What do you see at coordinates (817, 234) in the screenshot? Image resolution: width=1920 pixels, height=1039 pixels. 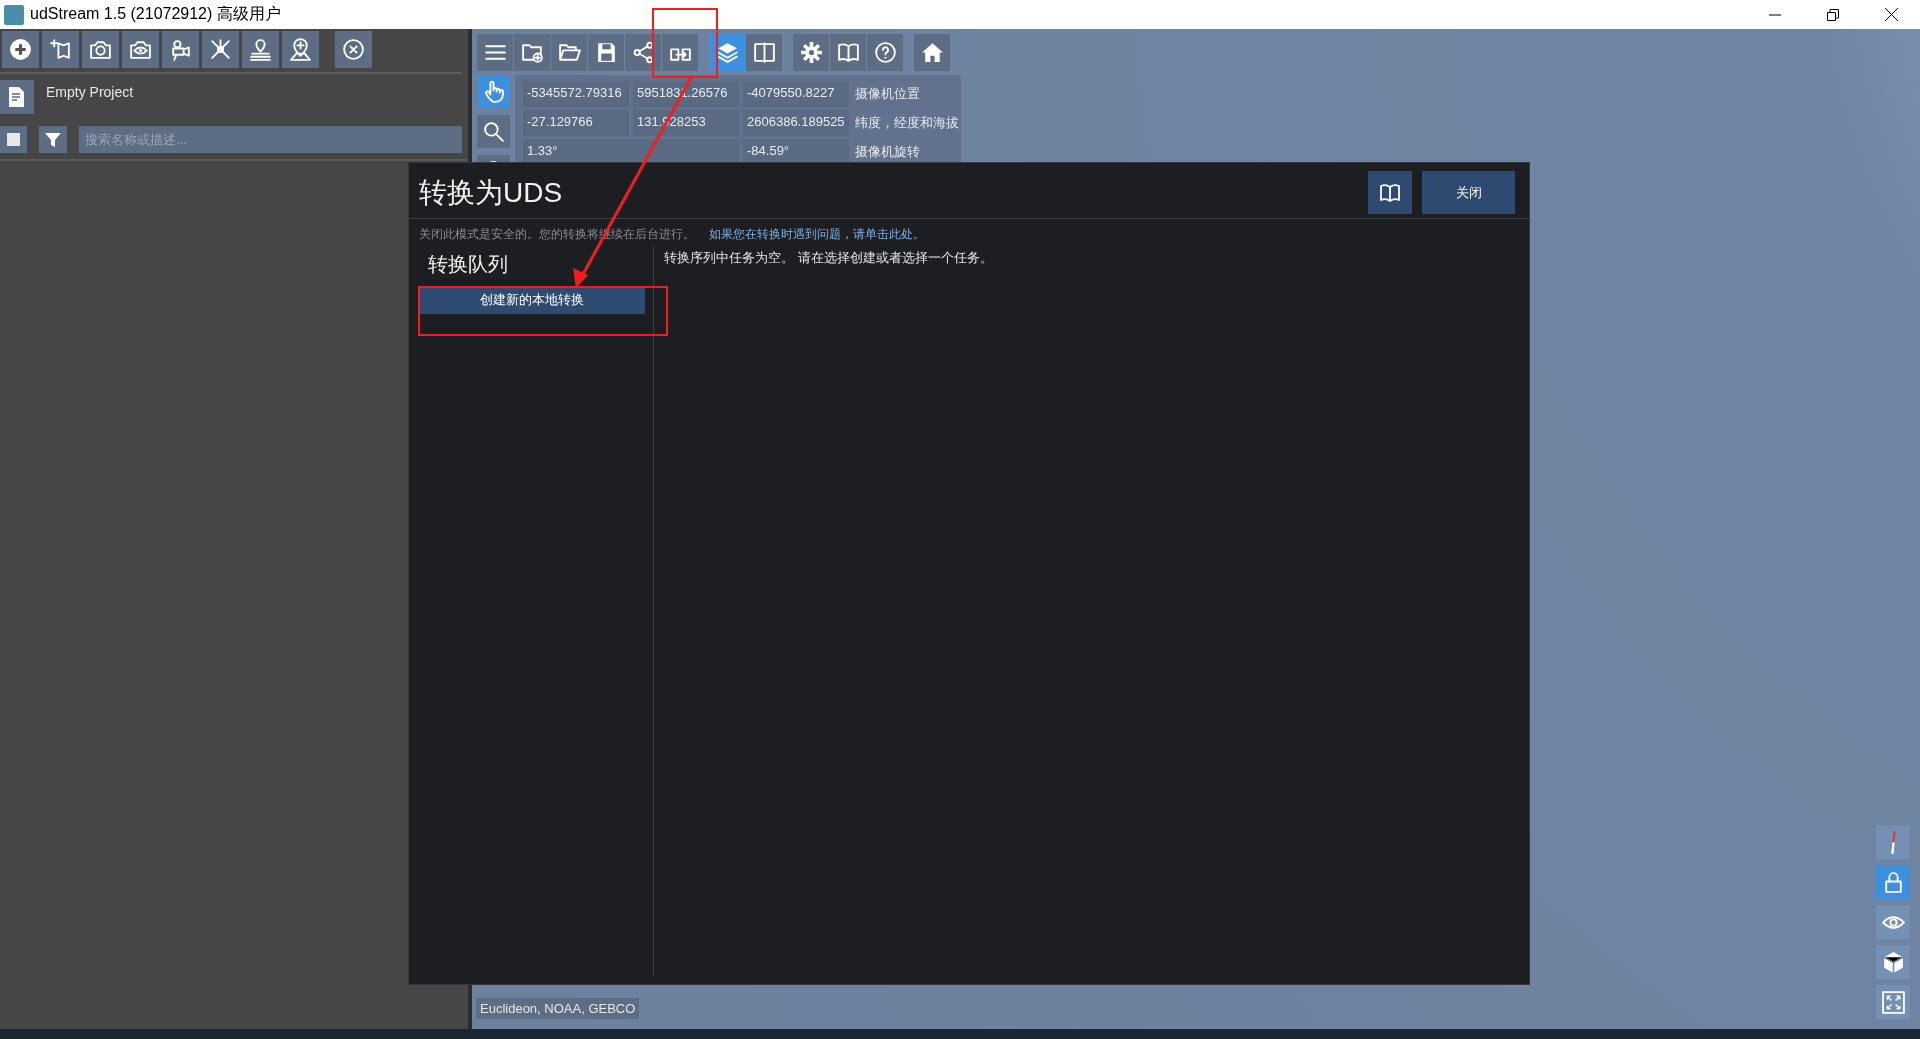 I see `help-link: 如果您在转换时遇到问题，请单击此处。` at bounding box center [817, 234].